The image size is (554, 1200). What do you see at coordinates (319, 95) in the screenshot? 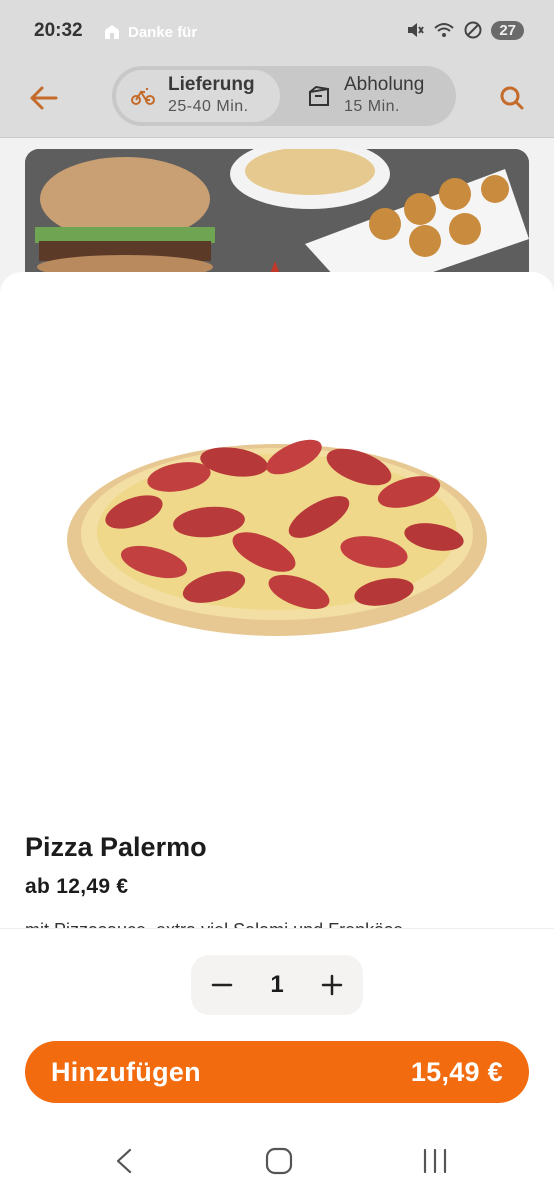
I see `bag-icon` at bounding box center [319, 95].